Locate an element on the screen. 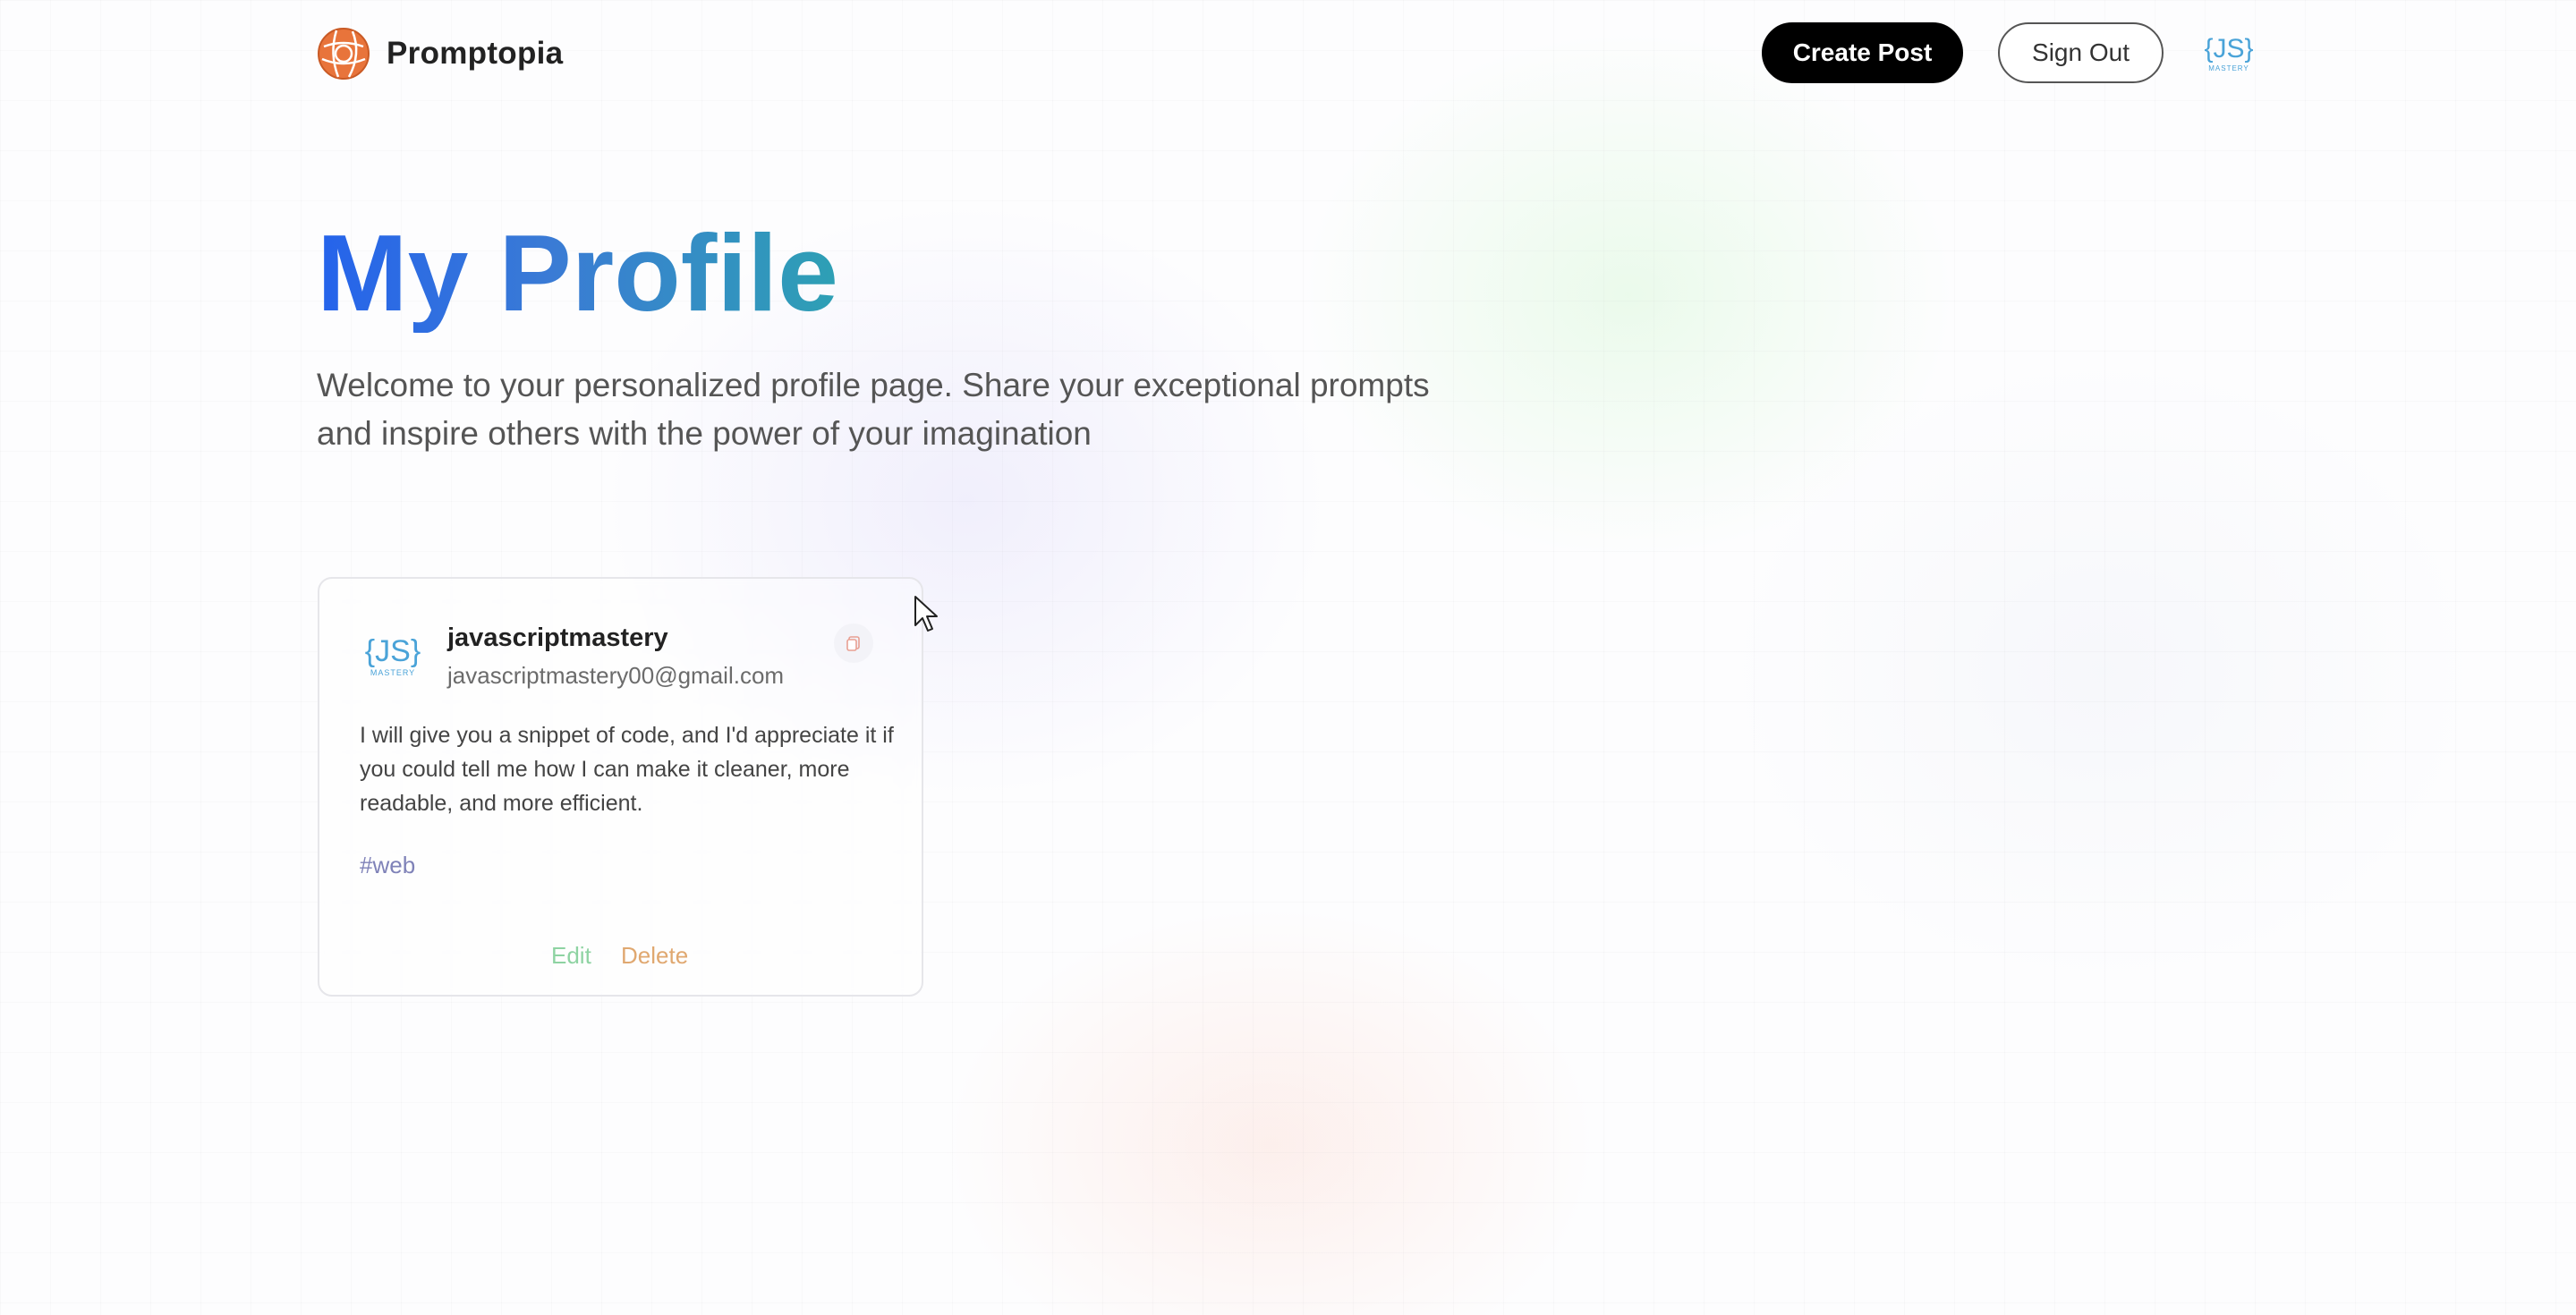  edit-button: Edit is located at coordinates (571, 956).